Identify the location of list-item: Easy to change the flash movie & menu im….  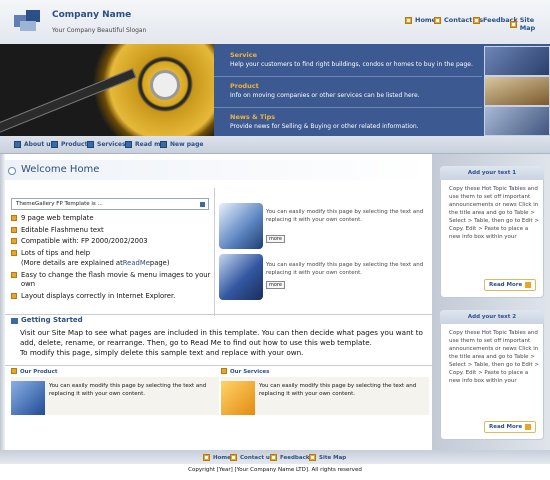
(111, 280).